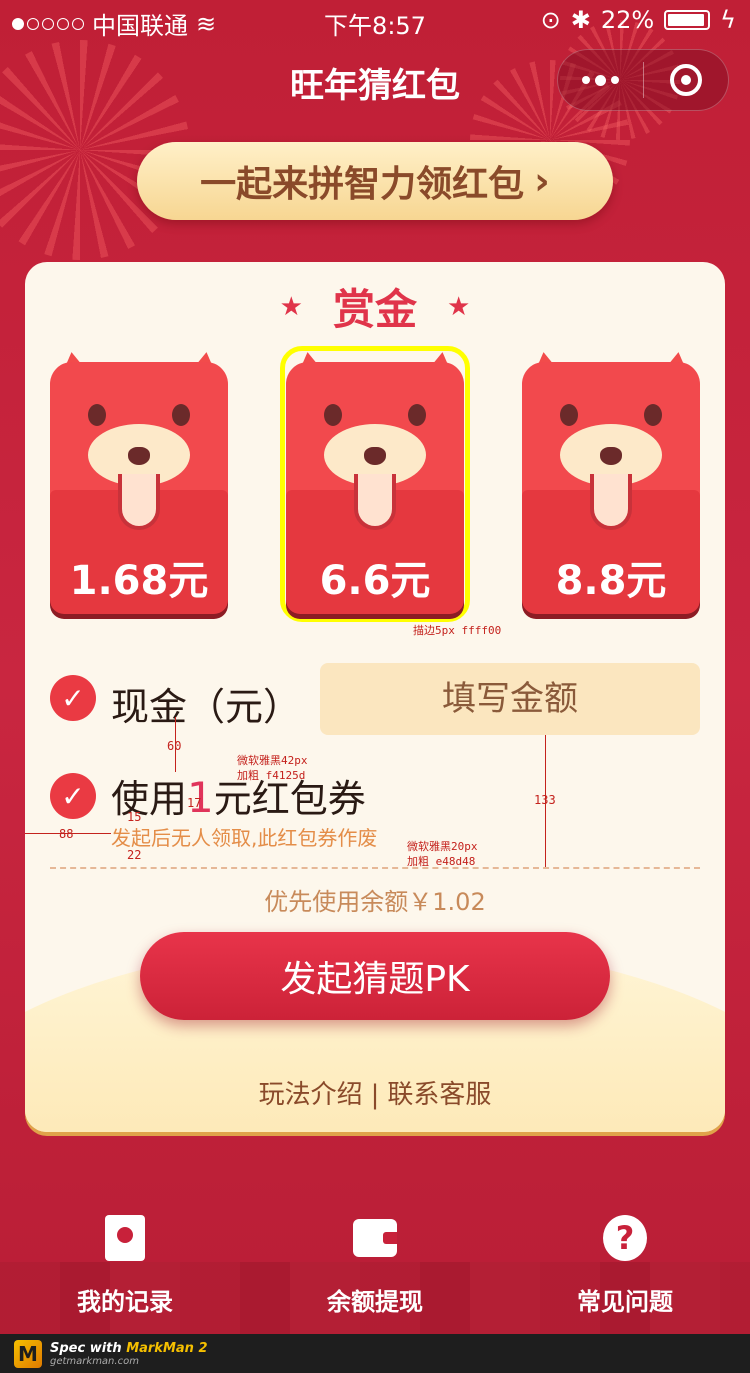 The width and height of the screenshot is (750, 1373). Describe the element at coordinates (375, 1266) in the screenshot. I see `tab-withdraw: 余额提现` at that location.